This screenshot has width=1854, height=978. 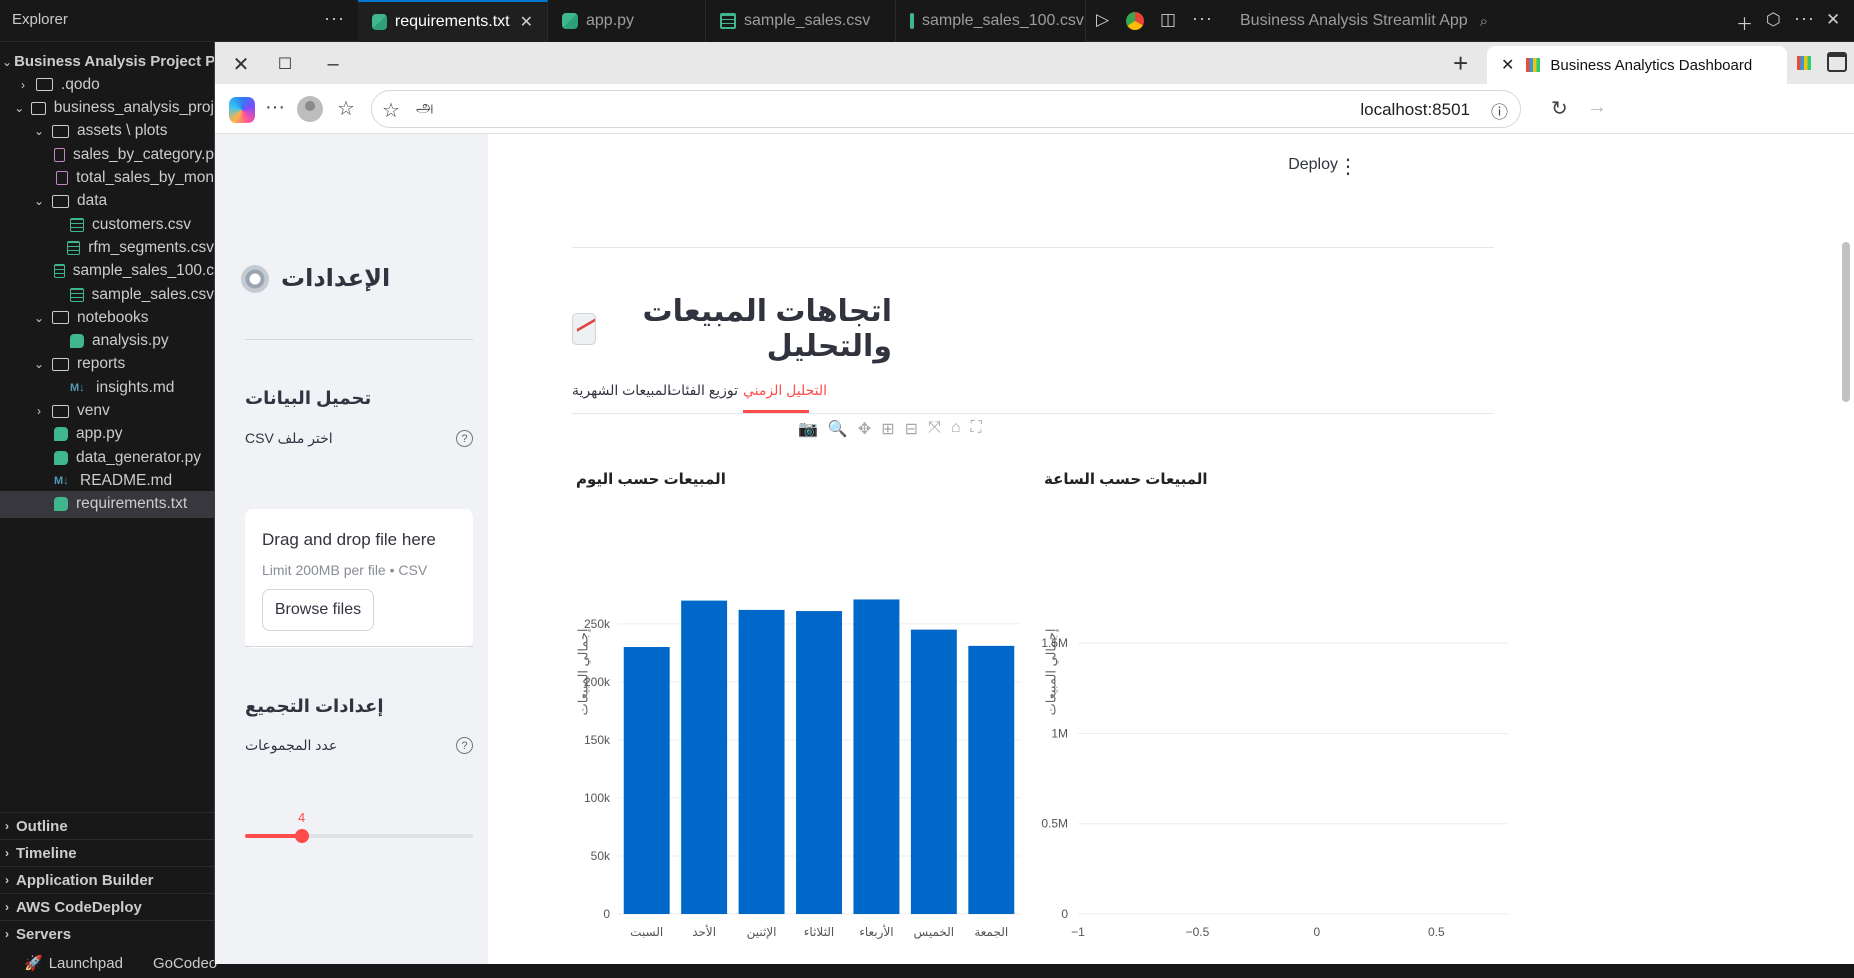 I want to click on tree-item-label: requirements.txt, so click(x=132, y=504).